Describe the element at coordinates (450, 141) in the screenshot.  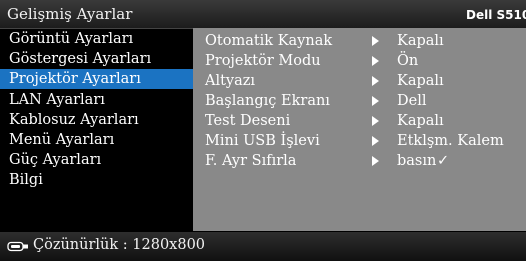
I see `setting-value: Etklşm. Kalem` at that location.